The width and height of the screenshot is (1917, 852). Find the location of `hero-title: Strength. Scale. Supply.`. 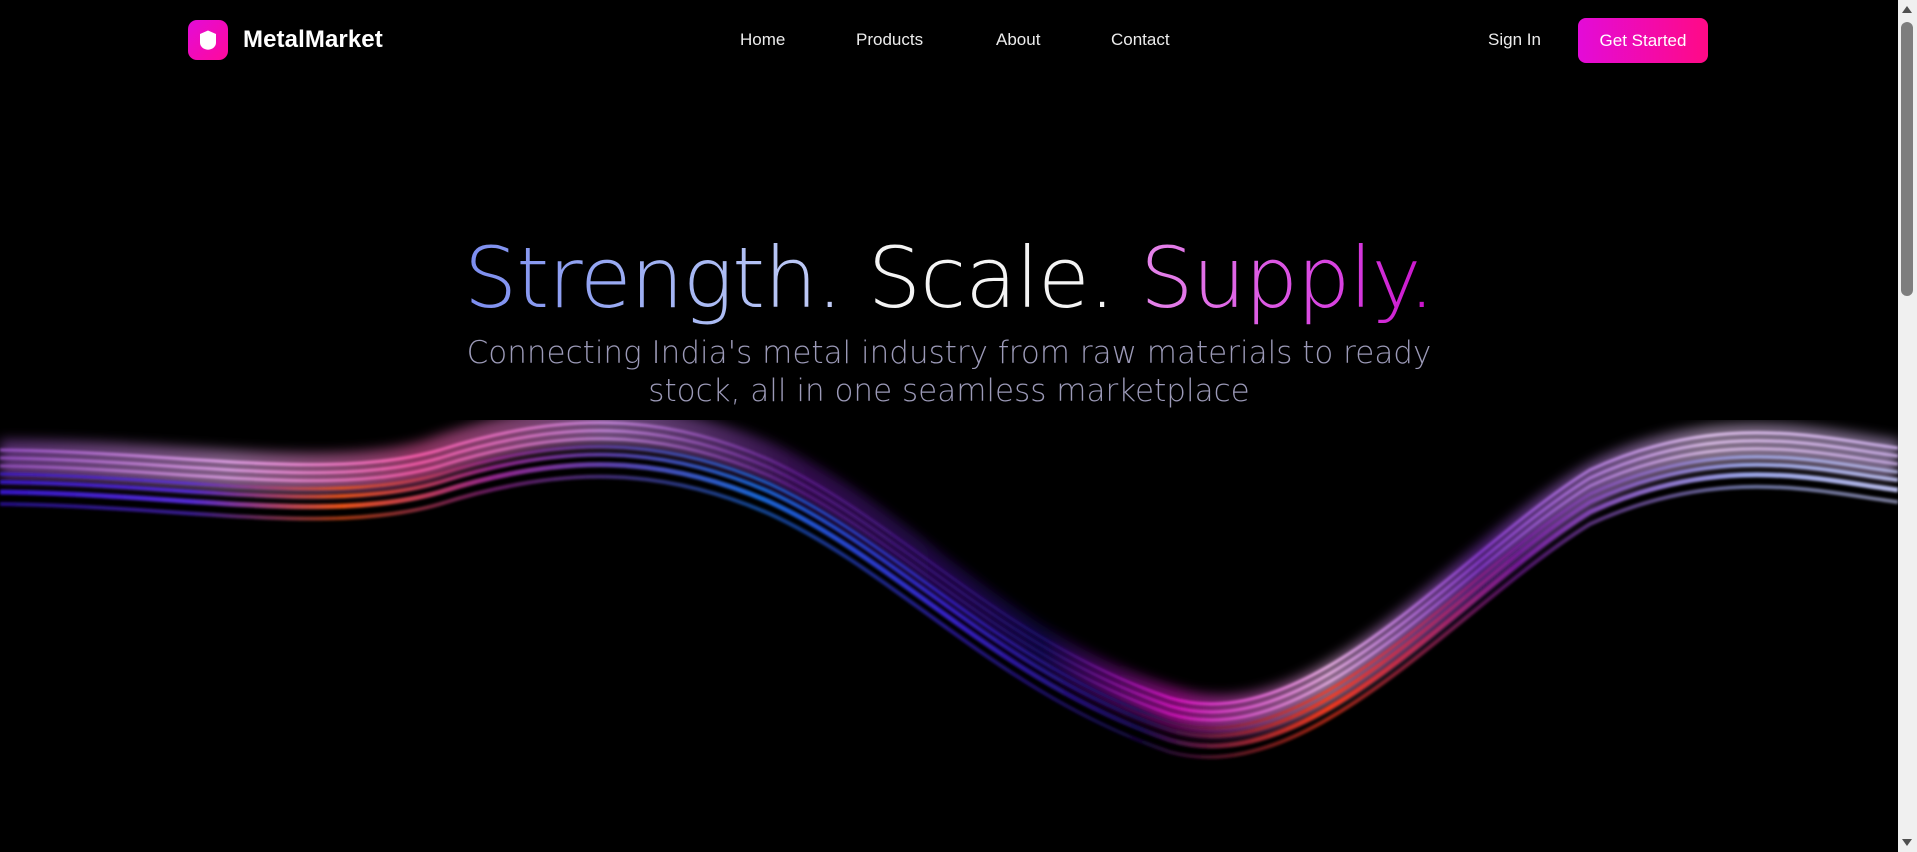

hero-title: Strength. Scale. Supply. is located at coordinates (949, 278).